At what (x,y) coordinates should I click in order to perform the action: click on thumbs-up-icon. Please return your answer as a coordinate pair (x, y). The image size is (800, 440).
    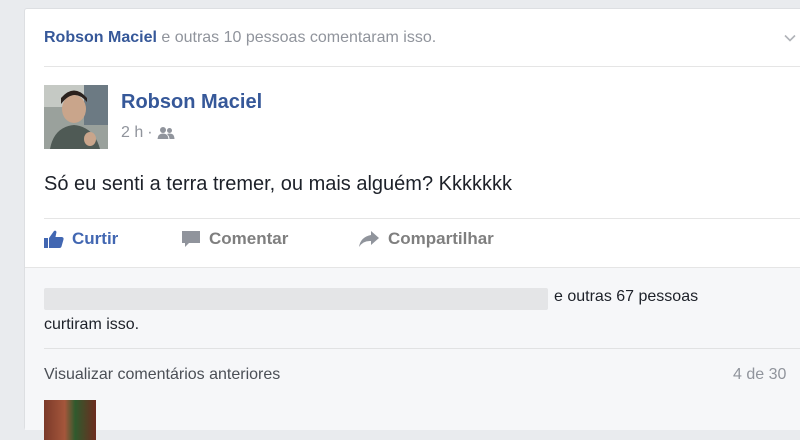
    Looking at the image, I should click on (54, 239).